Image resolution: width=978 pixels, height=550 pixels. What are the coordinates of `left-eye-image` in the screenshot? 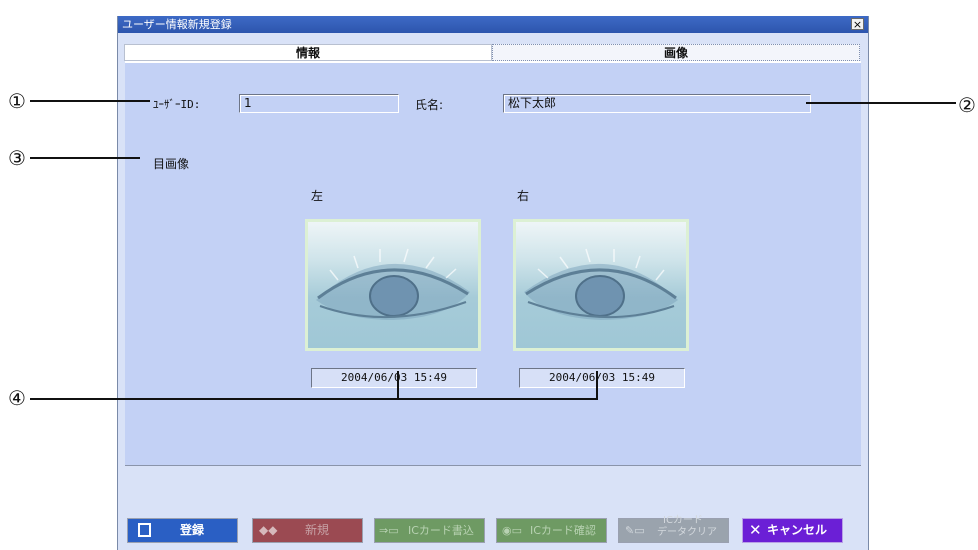 It's located at (393, 285).